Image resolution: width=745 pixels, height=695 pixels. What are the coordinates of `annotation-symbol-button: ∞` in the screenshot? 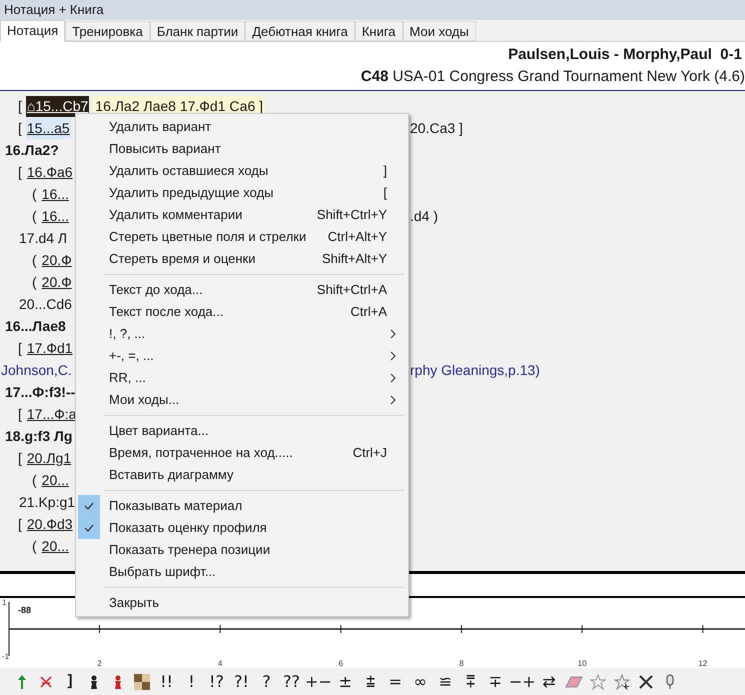 It's located at (420, 682).